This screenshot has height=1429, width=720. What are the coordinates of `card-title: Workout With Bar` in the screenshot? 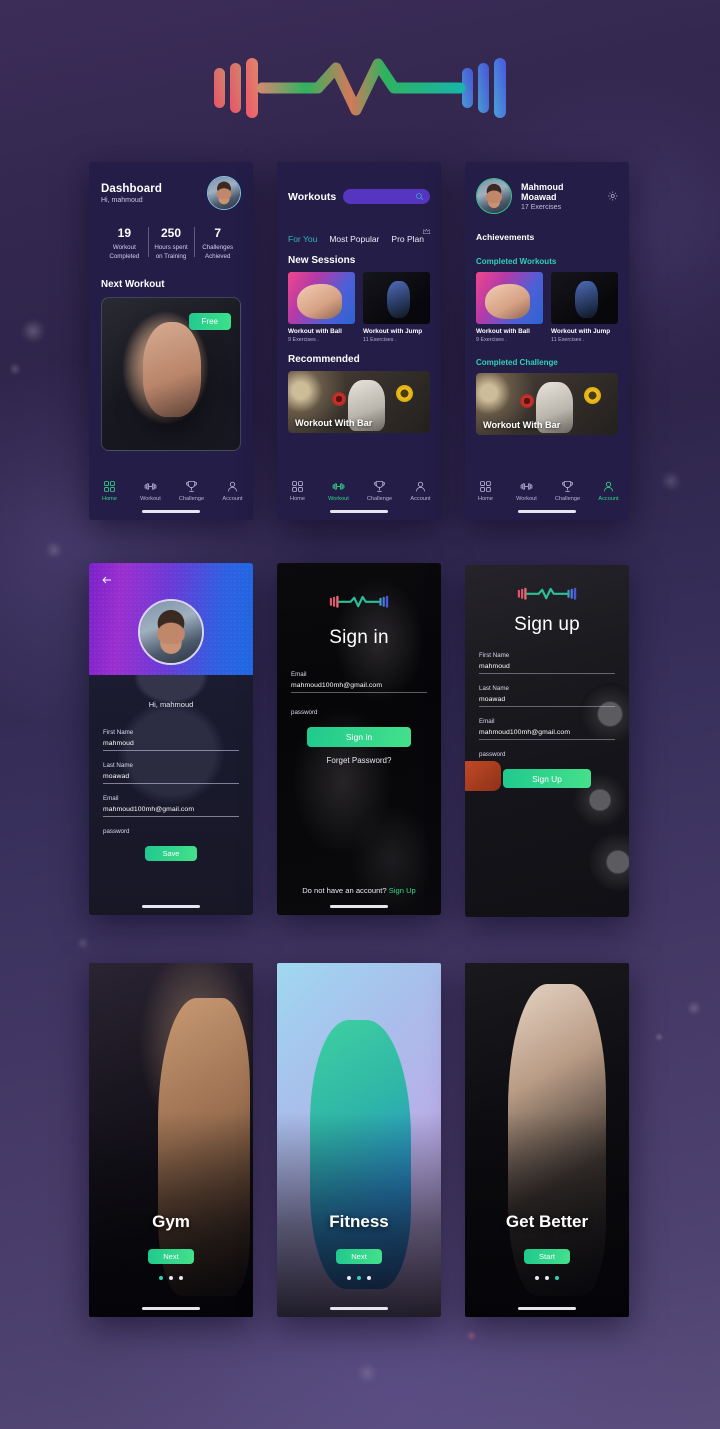 It's located at (334, 423).